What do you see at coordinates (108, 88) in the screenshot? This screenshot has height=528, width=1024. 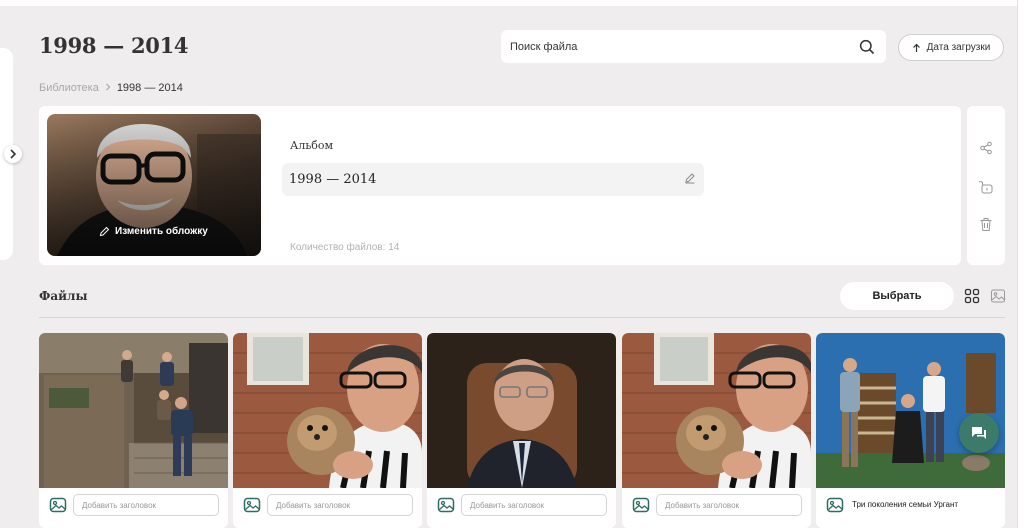 I see `breadcrumb-separator-icon` at bounding box center [108, 88].